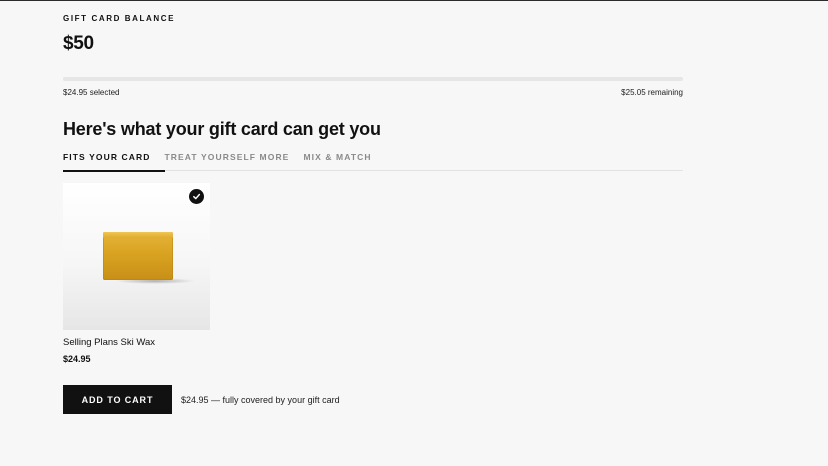 The width and height of the screenshot is (828, 466). I want to click on product-image-ski-wax, so click(138, 256).